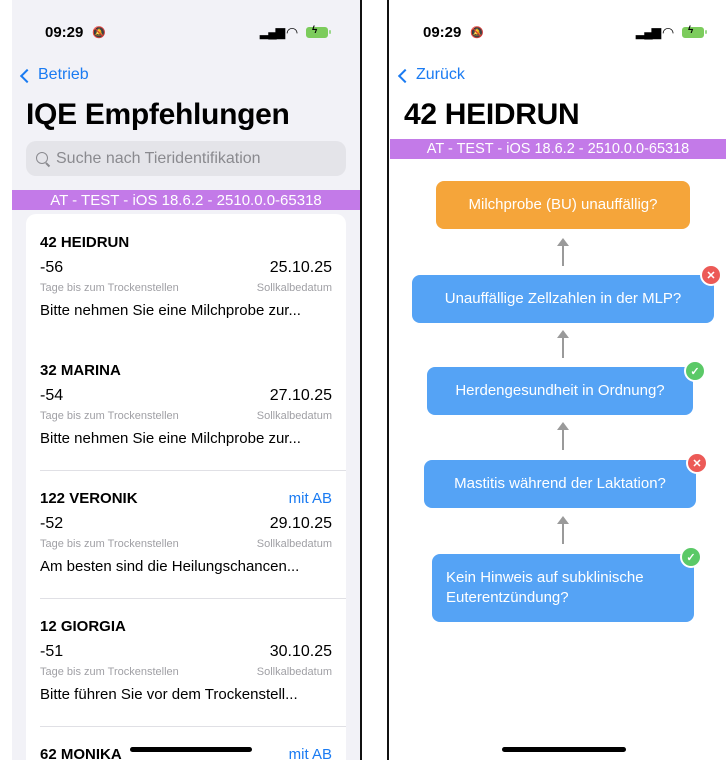 The height and width of the screenshot is (760, 726). I want to click on animal-name: 42 HEIDRUN, so click(85, 242).